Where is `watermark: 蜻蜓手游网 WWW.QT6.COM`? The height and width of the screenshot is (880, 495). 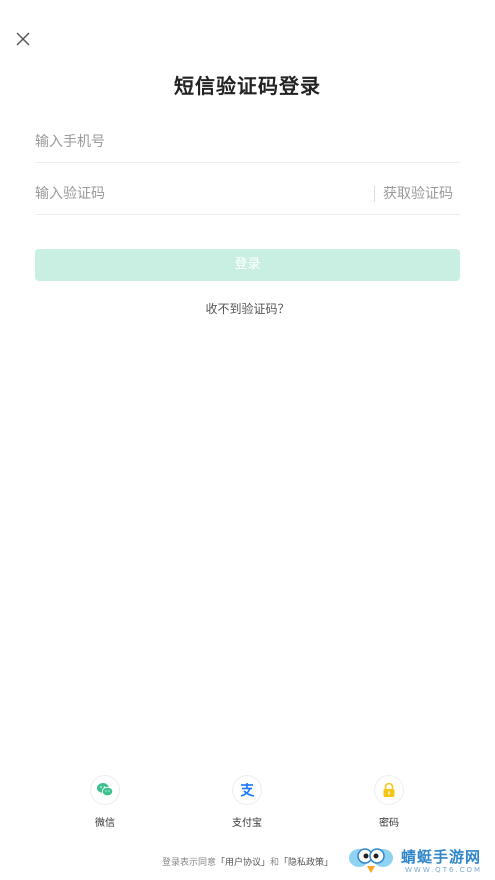 watermark: 蜻蜓手游网 WWW.QT6.COM is located at coordinates (420, 860).